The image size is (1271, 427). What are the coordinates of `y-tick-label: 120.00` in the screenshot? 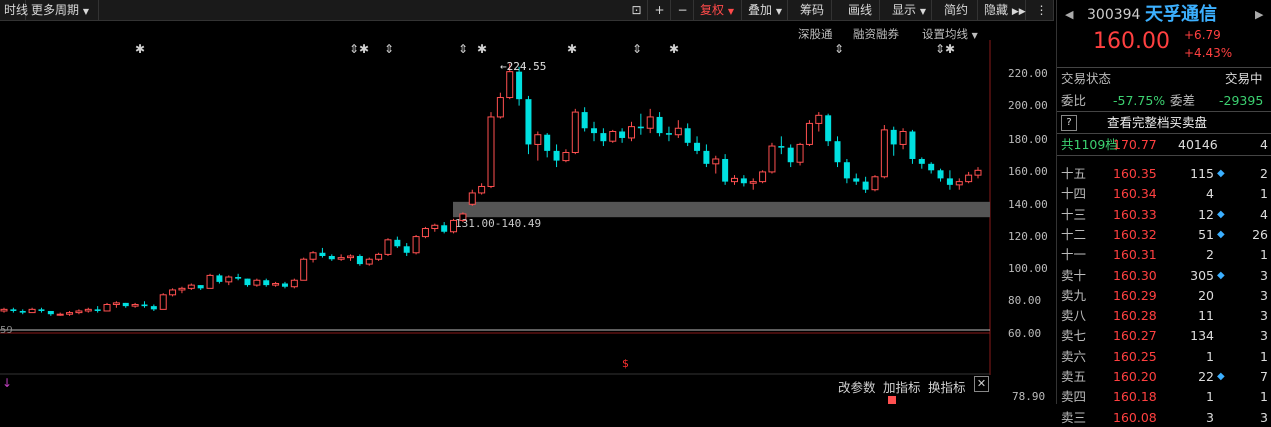 It's located at (1028, 236).